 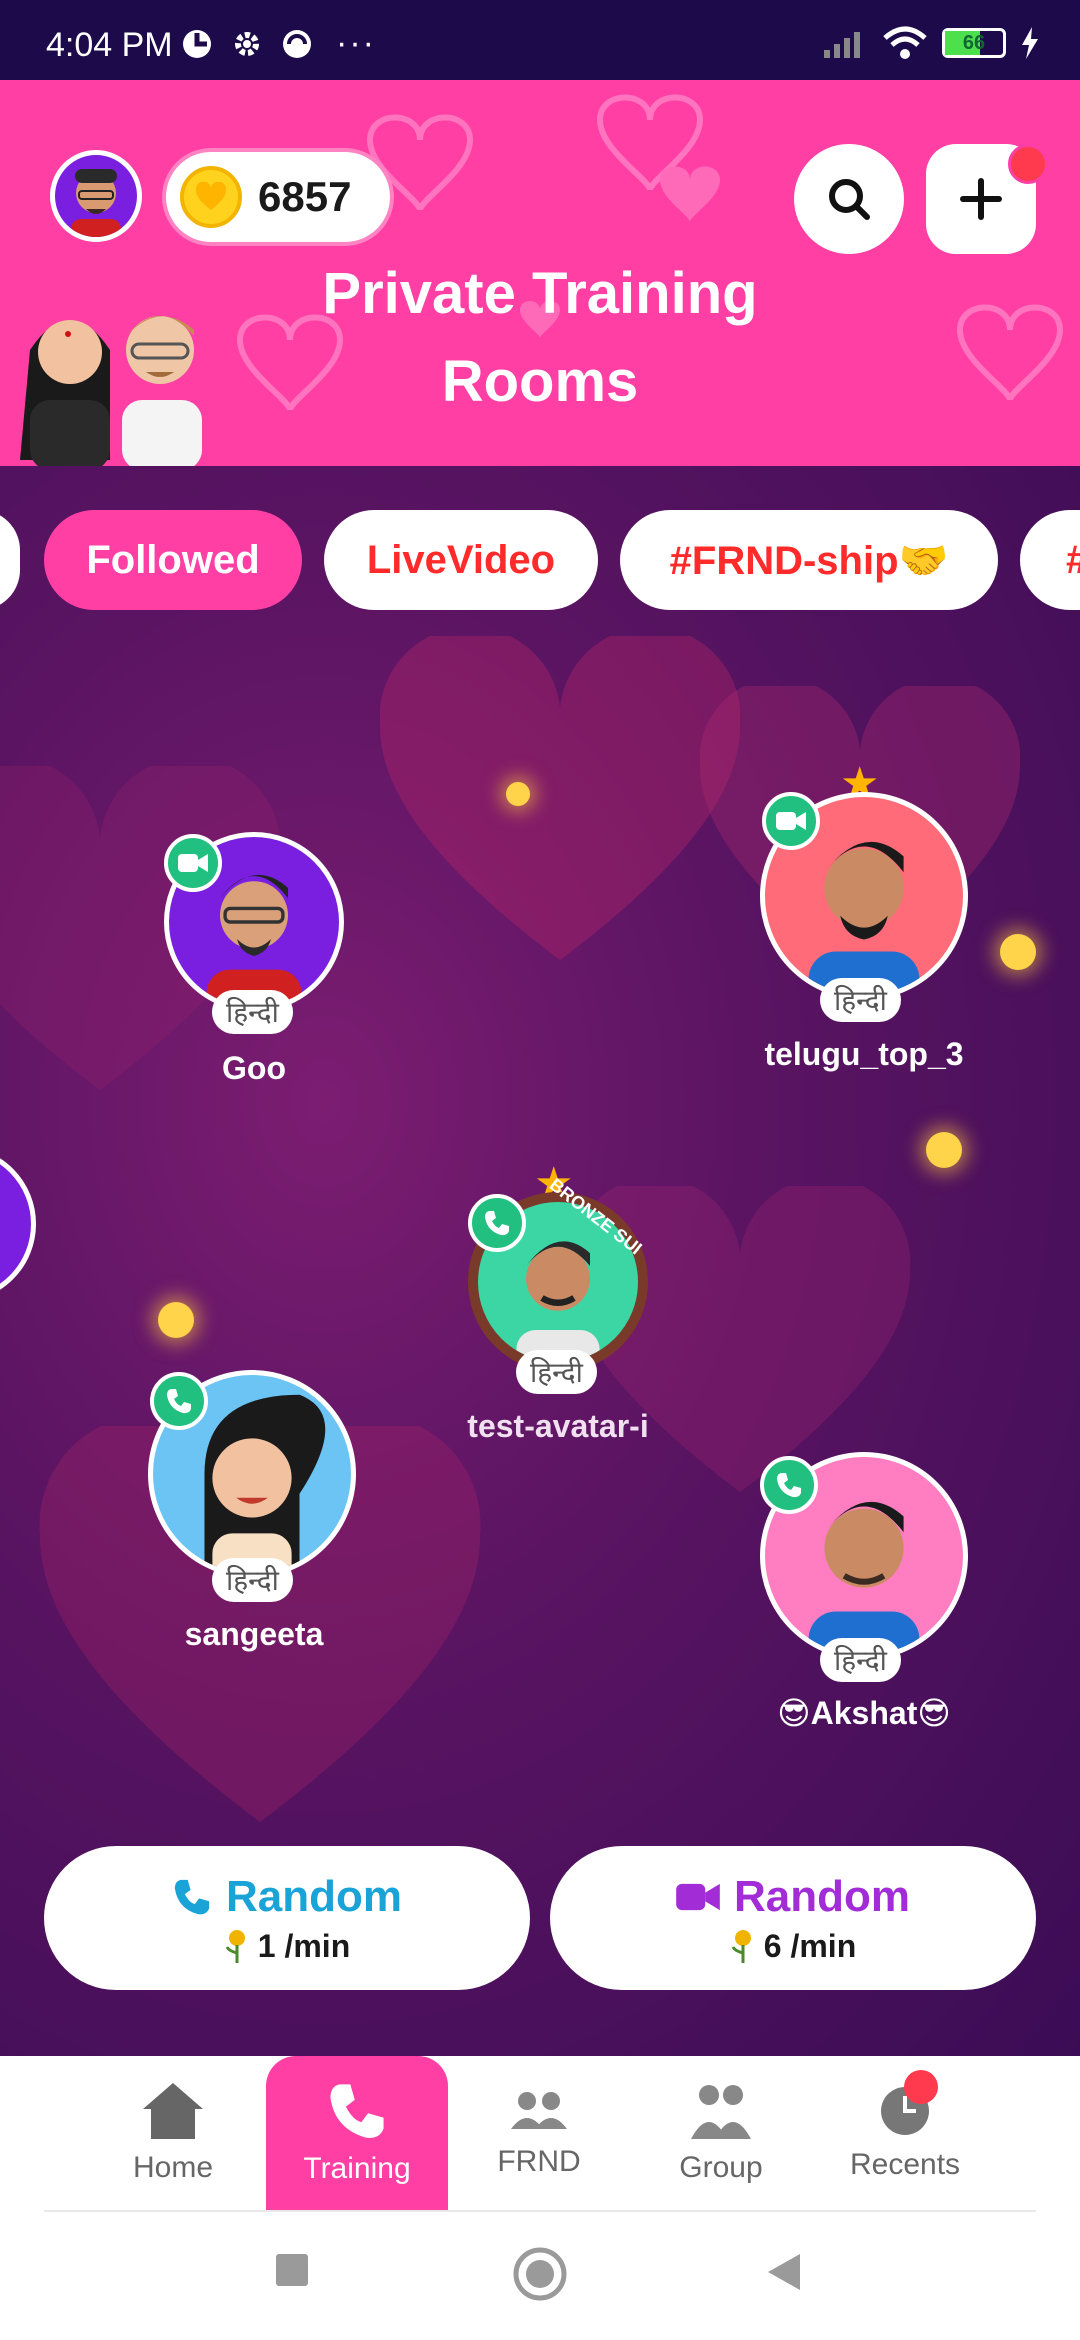 I want to click on nav-home: Home, so click(x=173, y=2133).